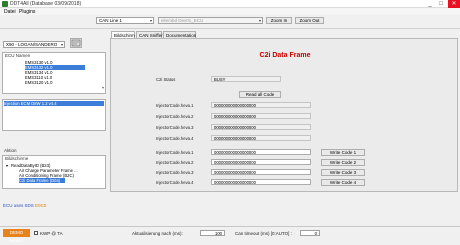 This screenshot has height=245, width=460. I want to click on scan-icon, so click(76, 43).